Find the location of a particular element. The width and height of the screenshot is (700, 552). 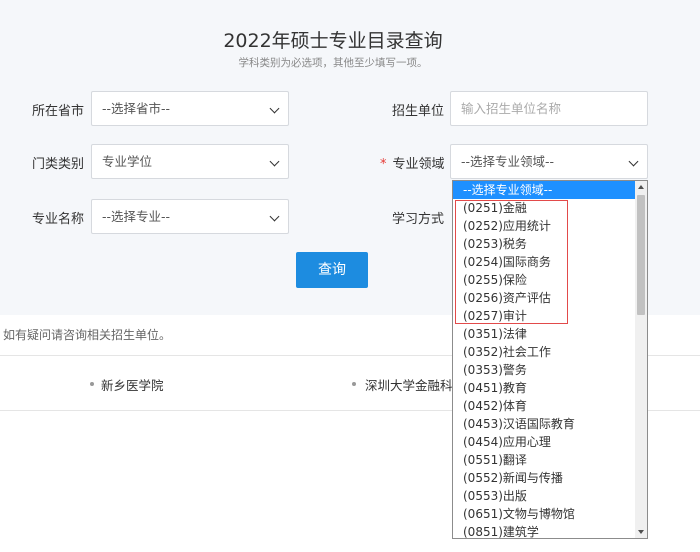

scroll-thumb is located at coordinates (641, 255).